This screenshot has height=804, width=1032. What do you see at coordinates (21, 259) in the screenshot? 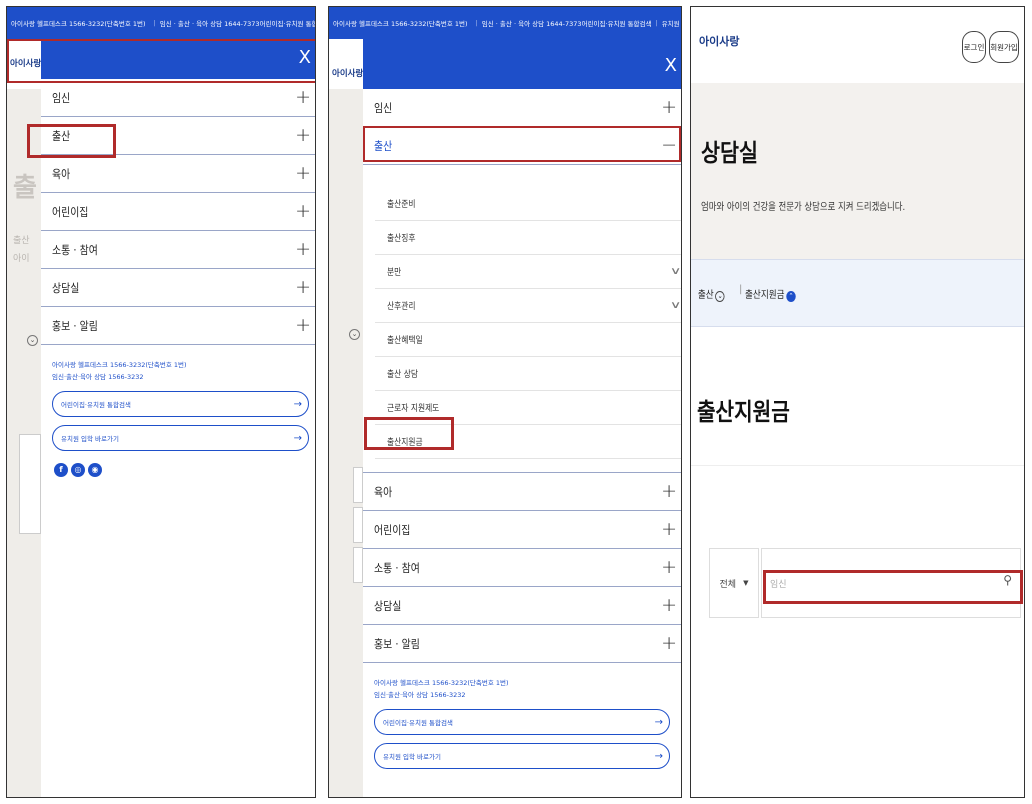
I see `hero-sub-2: 아이` at bounding box center [21, 259].